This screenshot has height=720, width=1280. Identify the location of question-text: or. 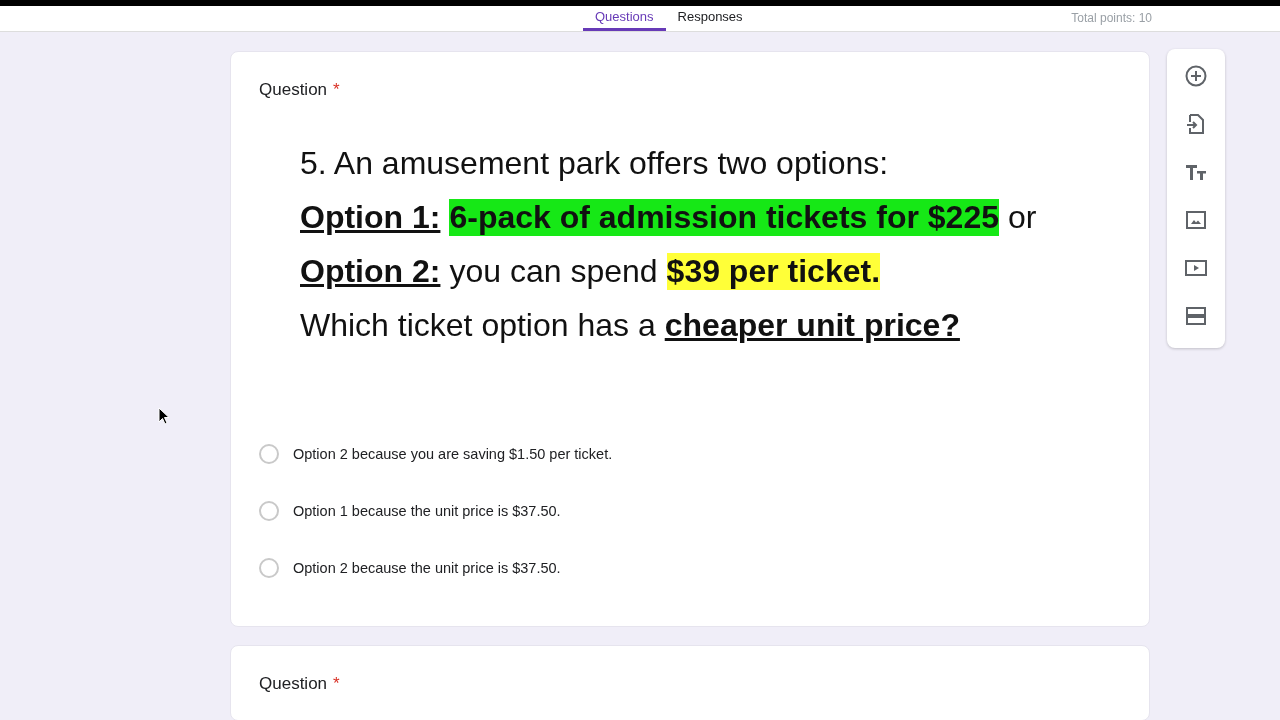
(1022, 217).